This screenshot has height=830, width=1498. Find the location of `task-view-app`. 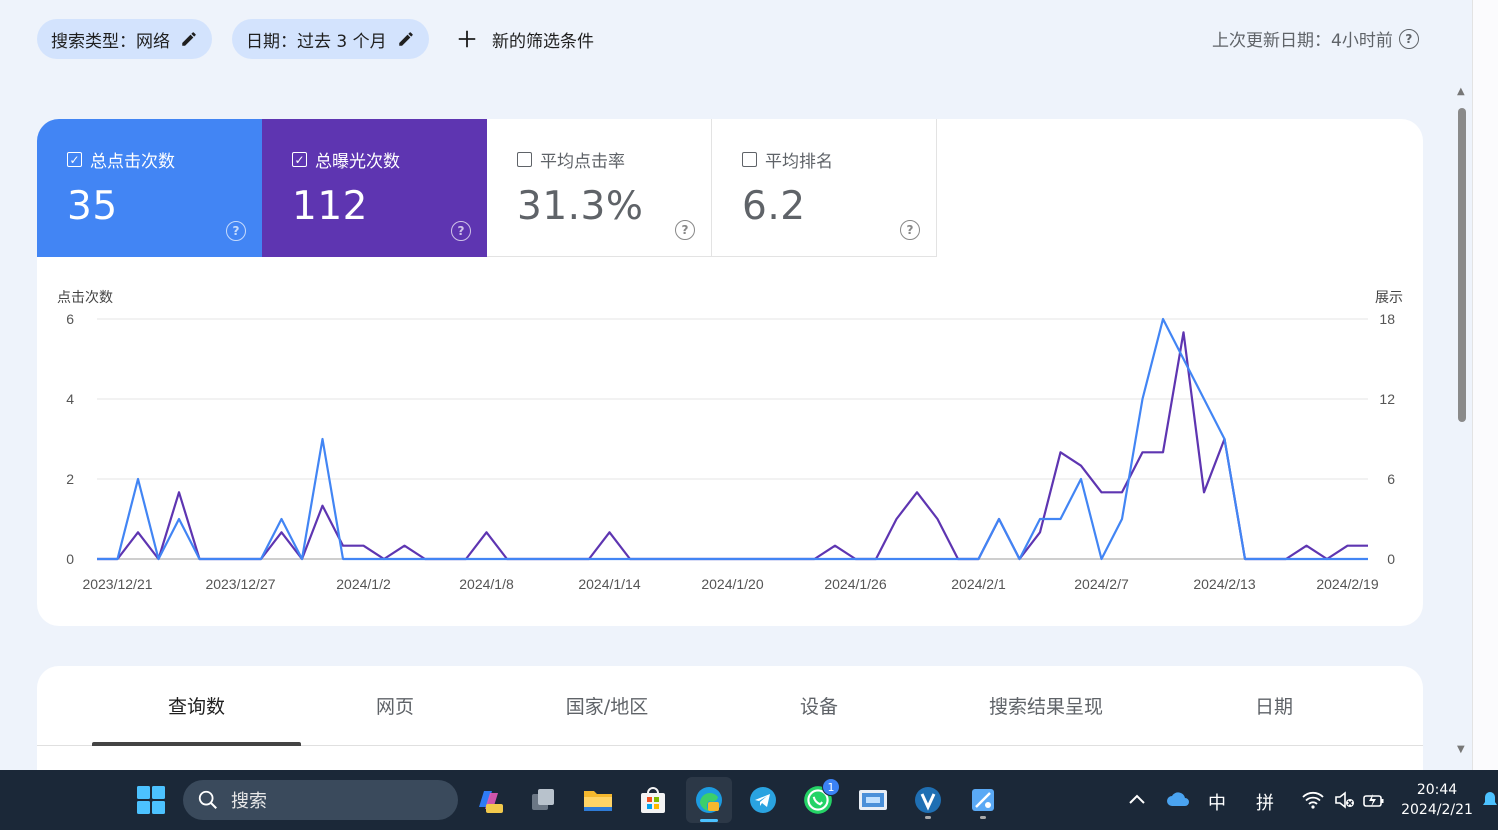

task-view-app is located at coordinates (543, 800).